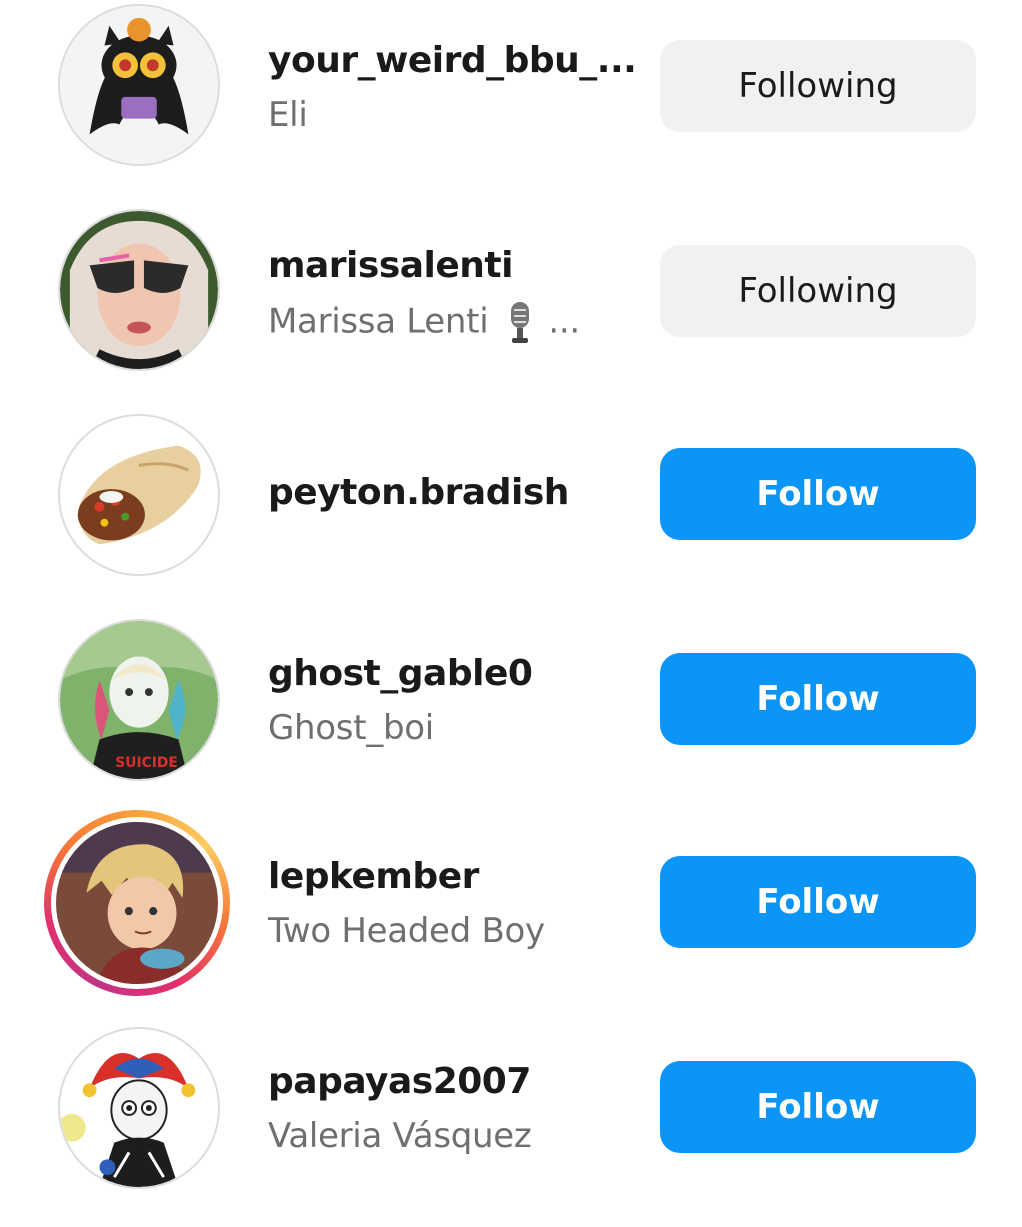  Describe the element at coordinates (288, 115) in the screenshot. I see `full-name: Eli` at that location.